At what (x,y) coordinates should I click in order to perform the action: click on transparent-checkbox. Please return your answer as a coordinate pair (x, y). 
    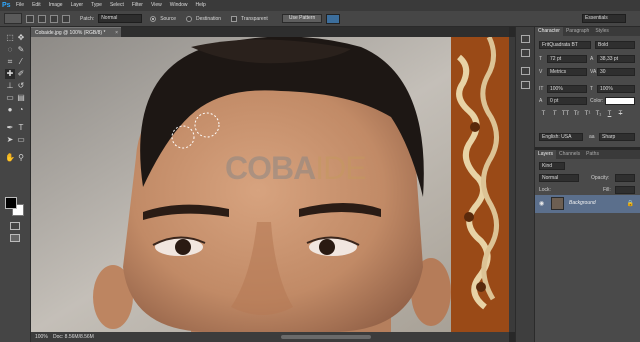
    Looking at the image, I should click on (234, 18).